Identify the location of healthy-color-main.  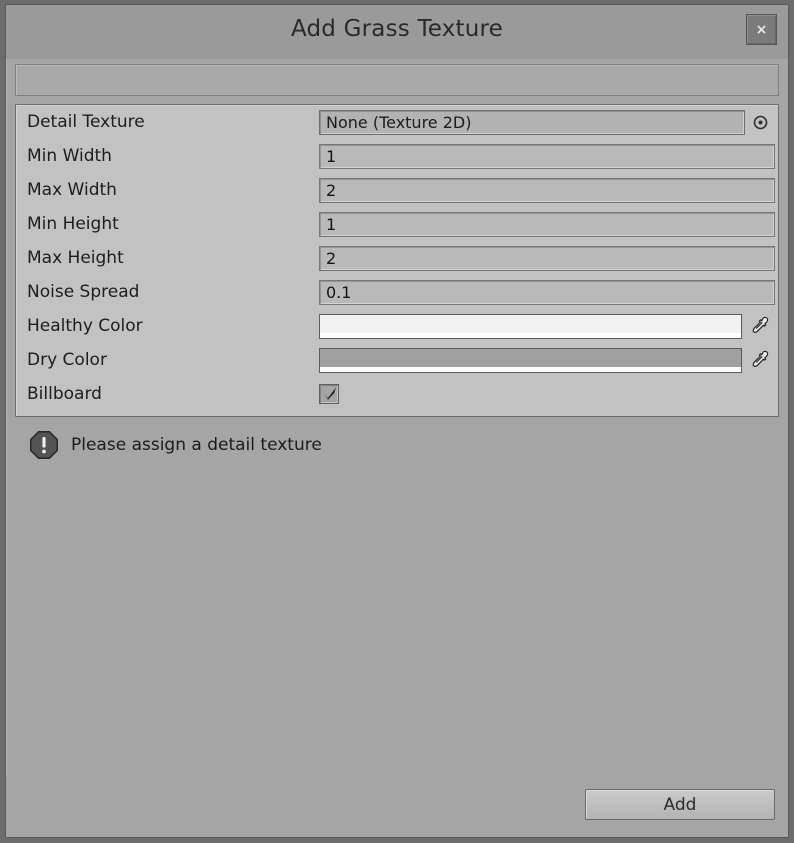
(530, 323).